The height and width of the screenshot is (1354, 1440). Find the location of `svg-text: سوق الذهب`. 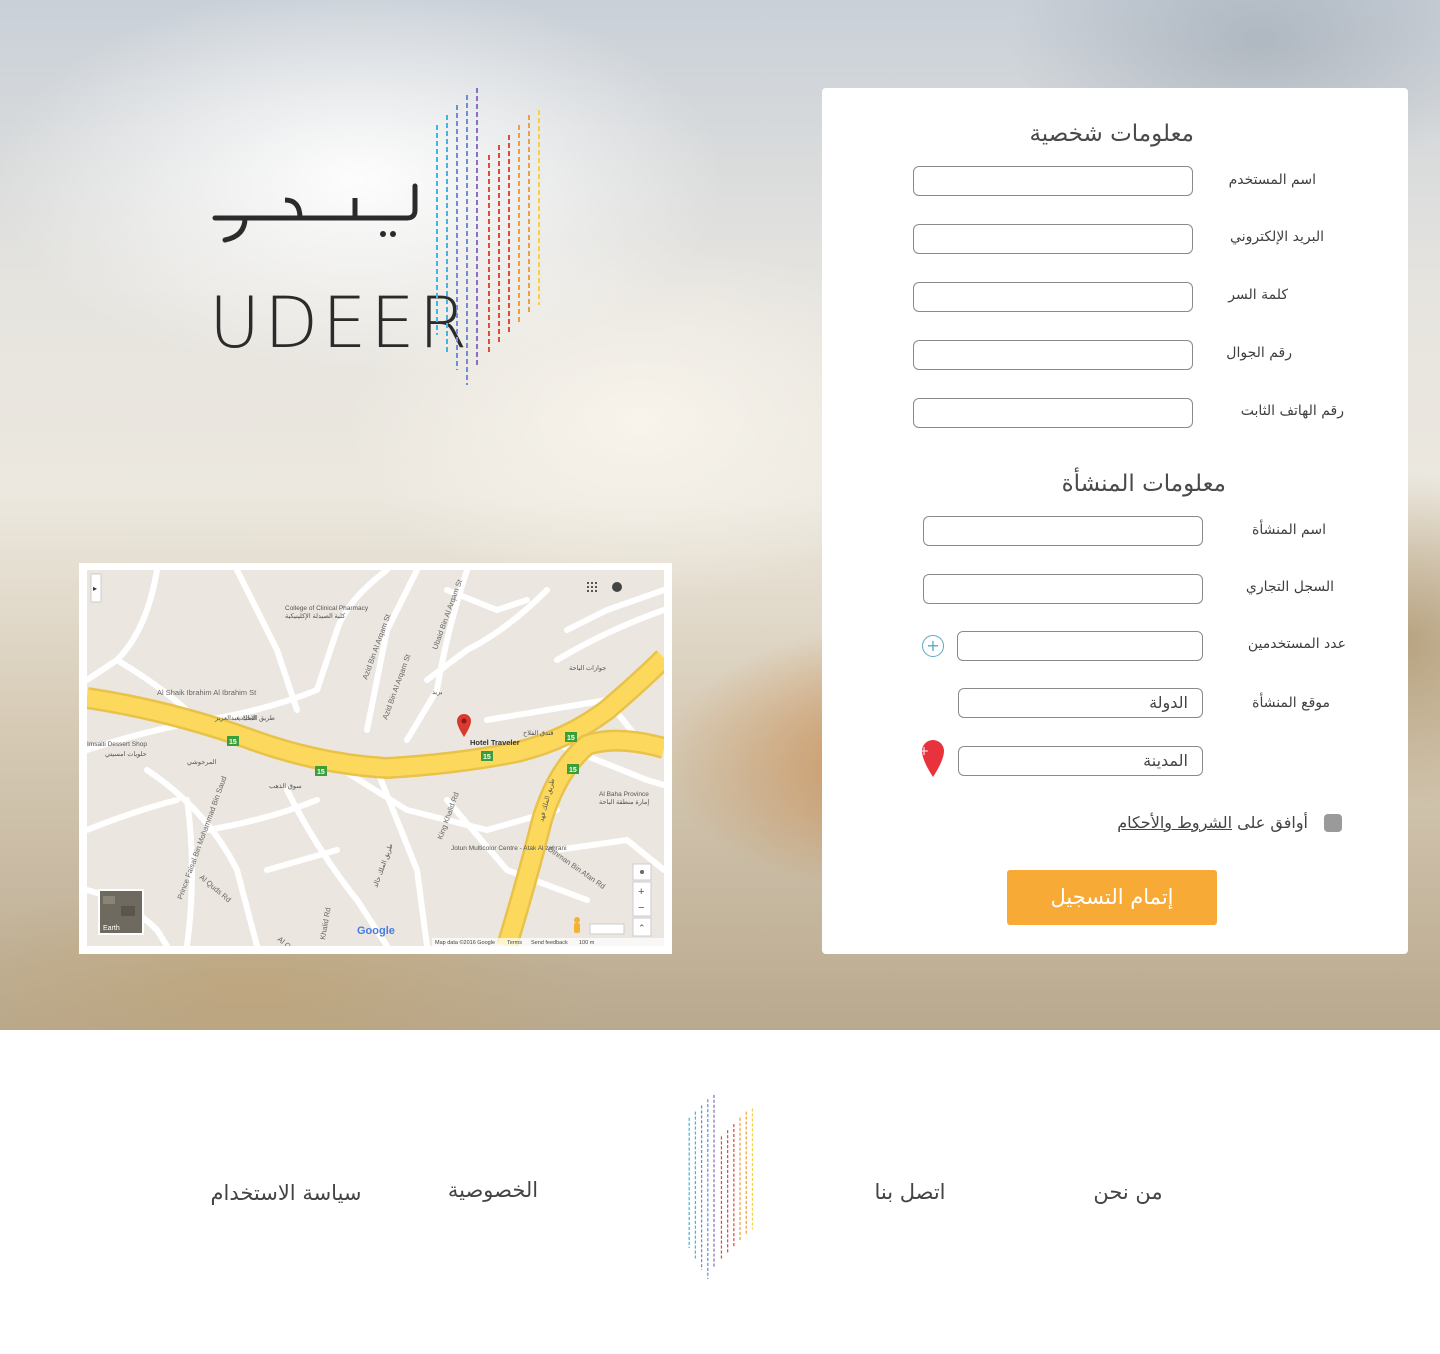

svg-text: سوق الذهب is located at coordinates (285, 786).